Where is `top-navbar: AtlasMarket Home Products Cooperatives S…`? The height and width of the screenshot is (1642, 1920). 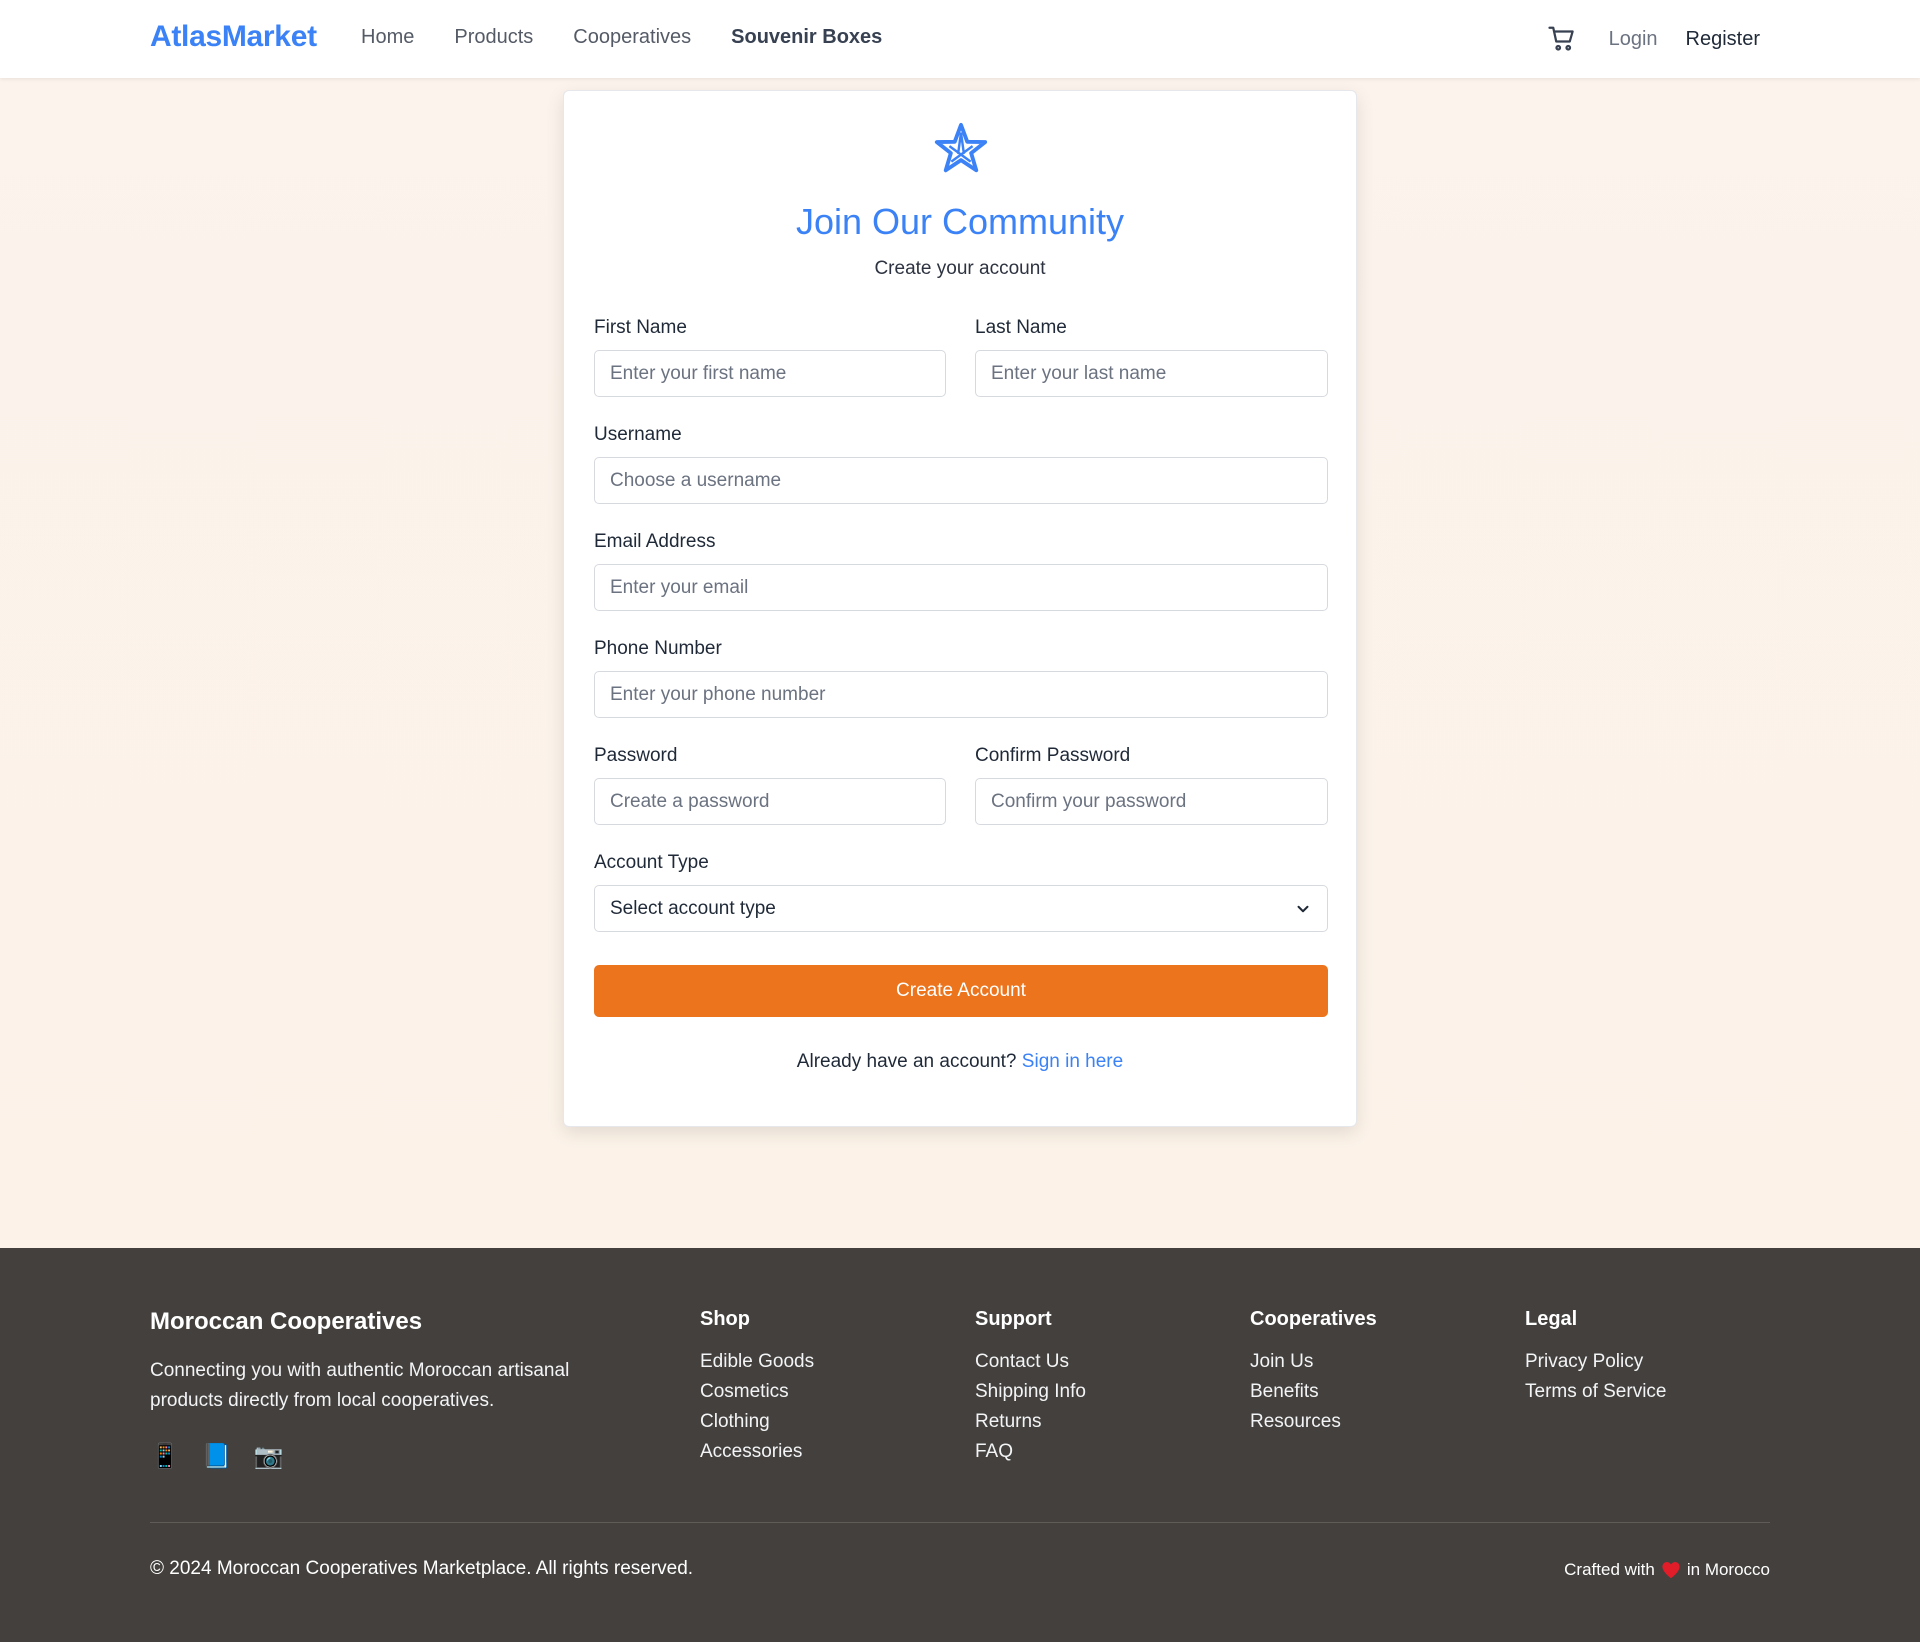 top-navbar: AtlasMarket Home Products Cooperatives S… is located at coordinates (960, 39).